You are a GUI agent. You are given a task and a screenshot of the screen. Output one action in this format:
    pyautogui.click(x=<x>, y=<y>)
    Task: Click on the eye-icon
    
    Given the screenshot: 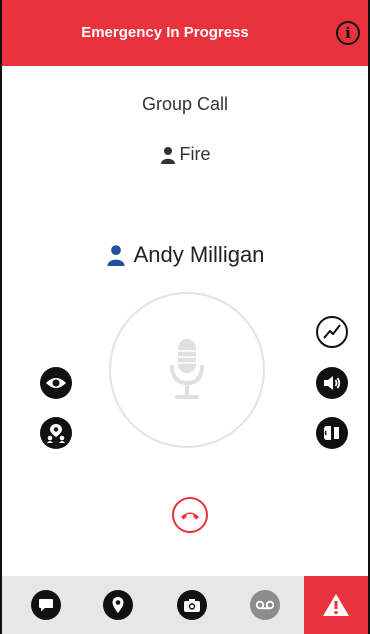 What is the action you would take?
    pyautogui.click(x=56, y=383)
    